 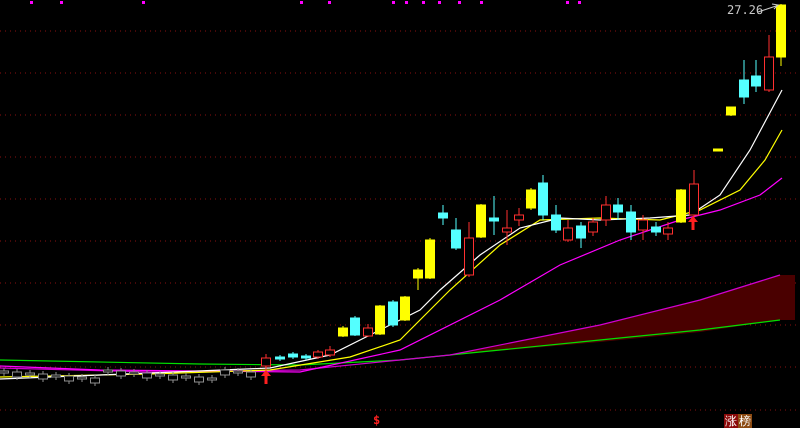 What do you see at coordinates (745, 10) in the screenshot?
I see `price-label: 27.26` at bounding box center [745, 10].